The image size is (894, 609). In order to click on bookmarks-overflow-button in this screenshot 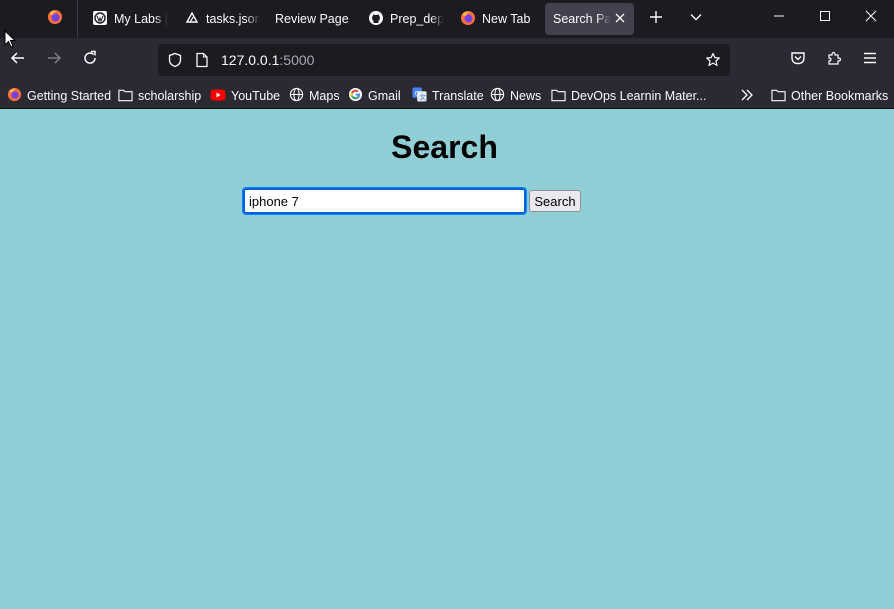, I will do `click(747, 96)`.